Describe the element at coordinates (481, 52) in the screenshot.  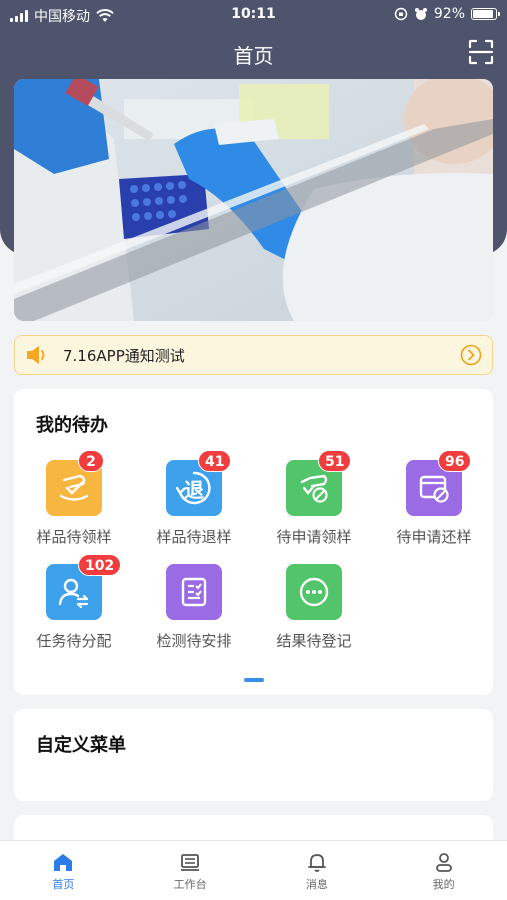
I see `scan-icon` at that location.